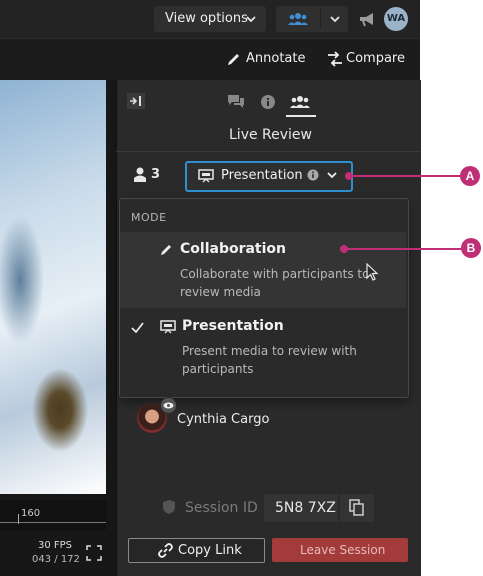  Describe the element at coordinates (18, 519) in the screenshot. I see `timeline-tick-mark` at that location.